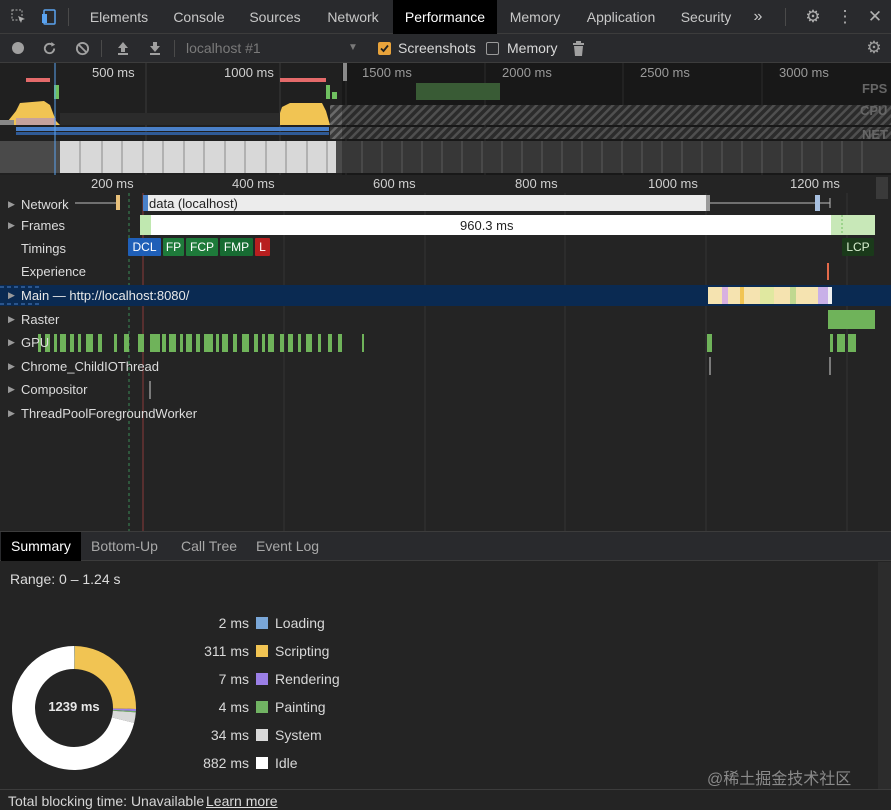 The height and width of the screenshot is (810, 891). Describe the element at coordinates (578, 49) in the screenshot. I see `garbage-collect-trash-icon` at that location.